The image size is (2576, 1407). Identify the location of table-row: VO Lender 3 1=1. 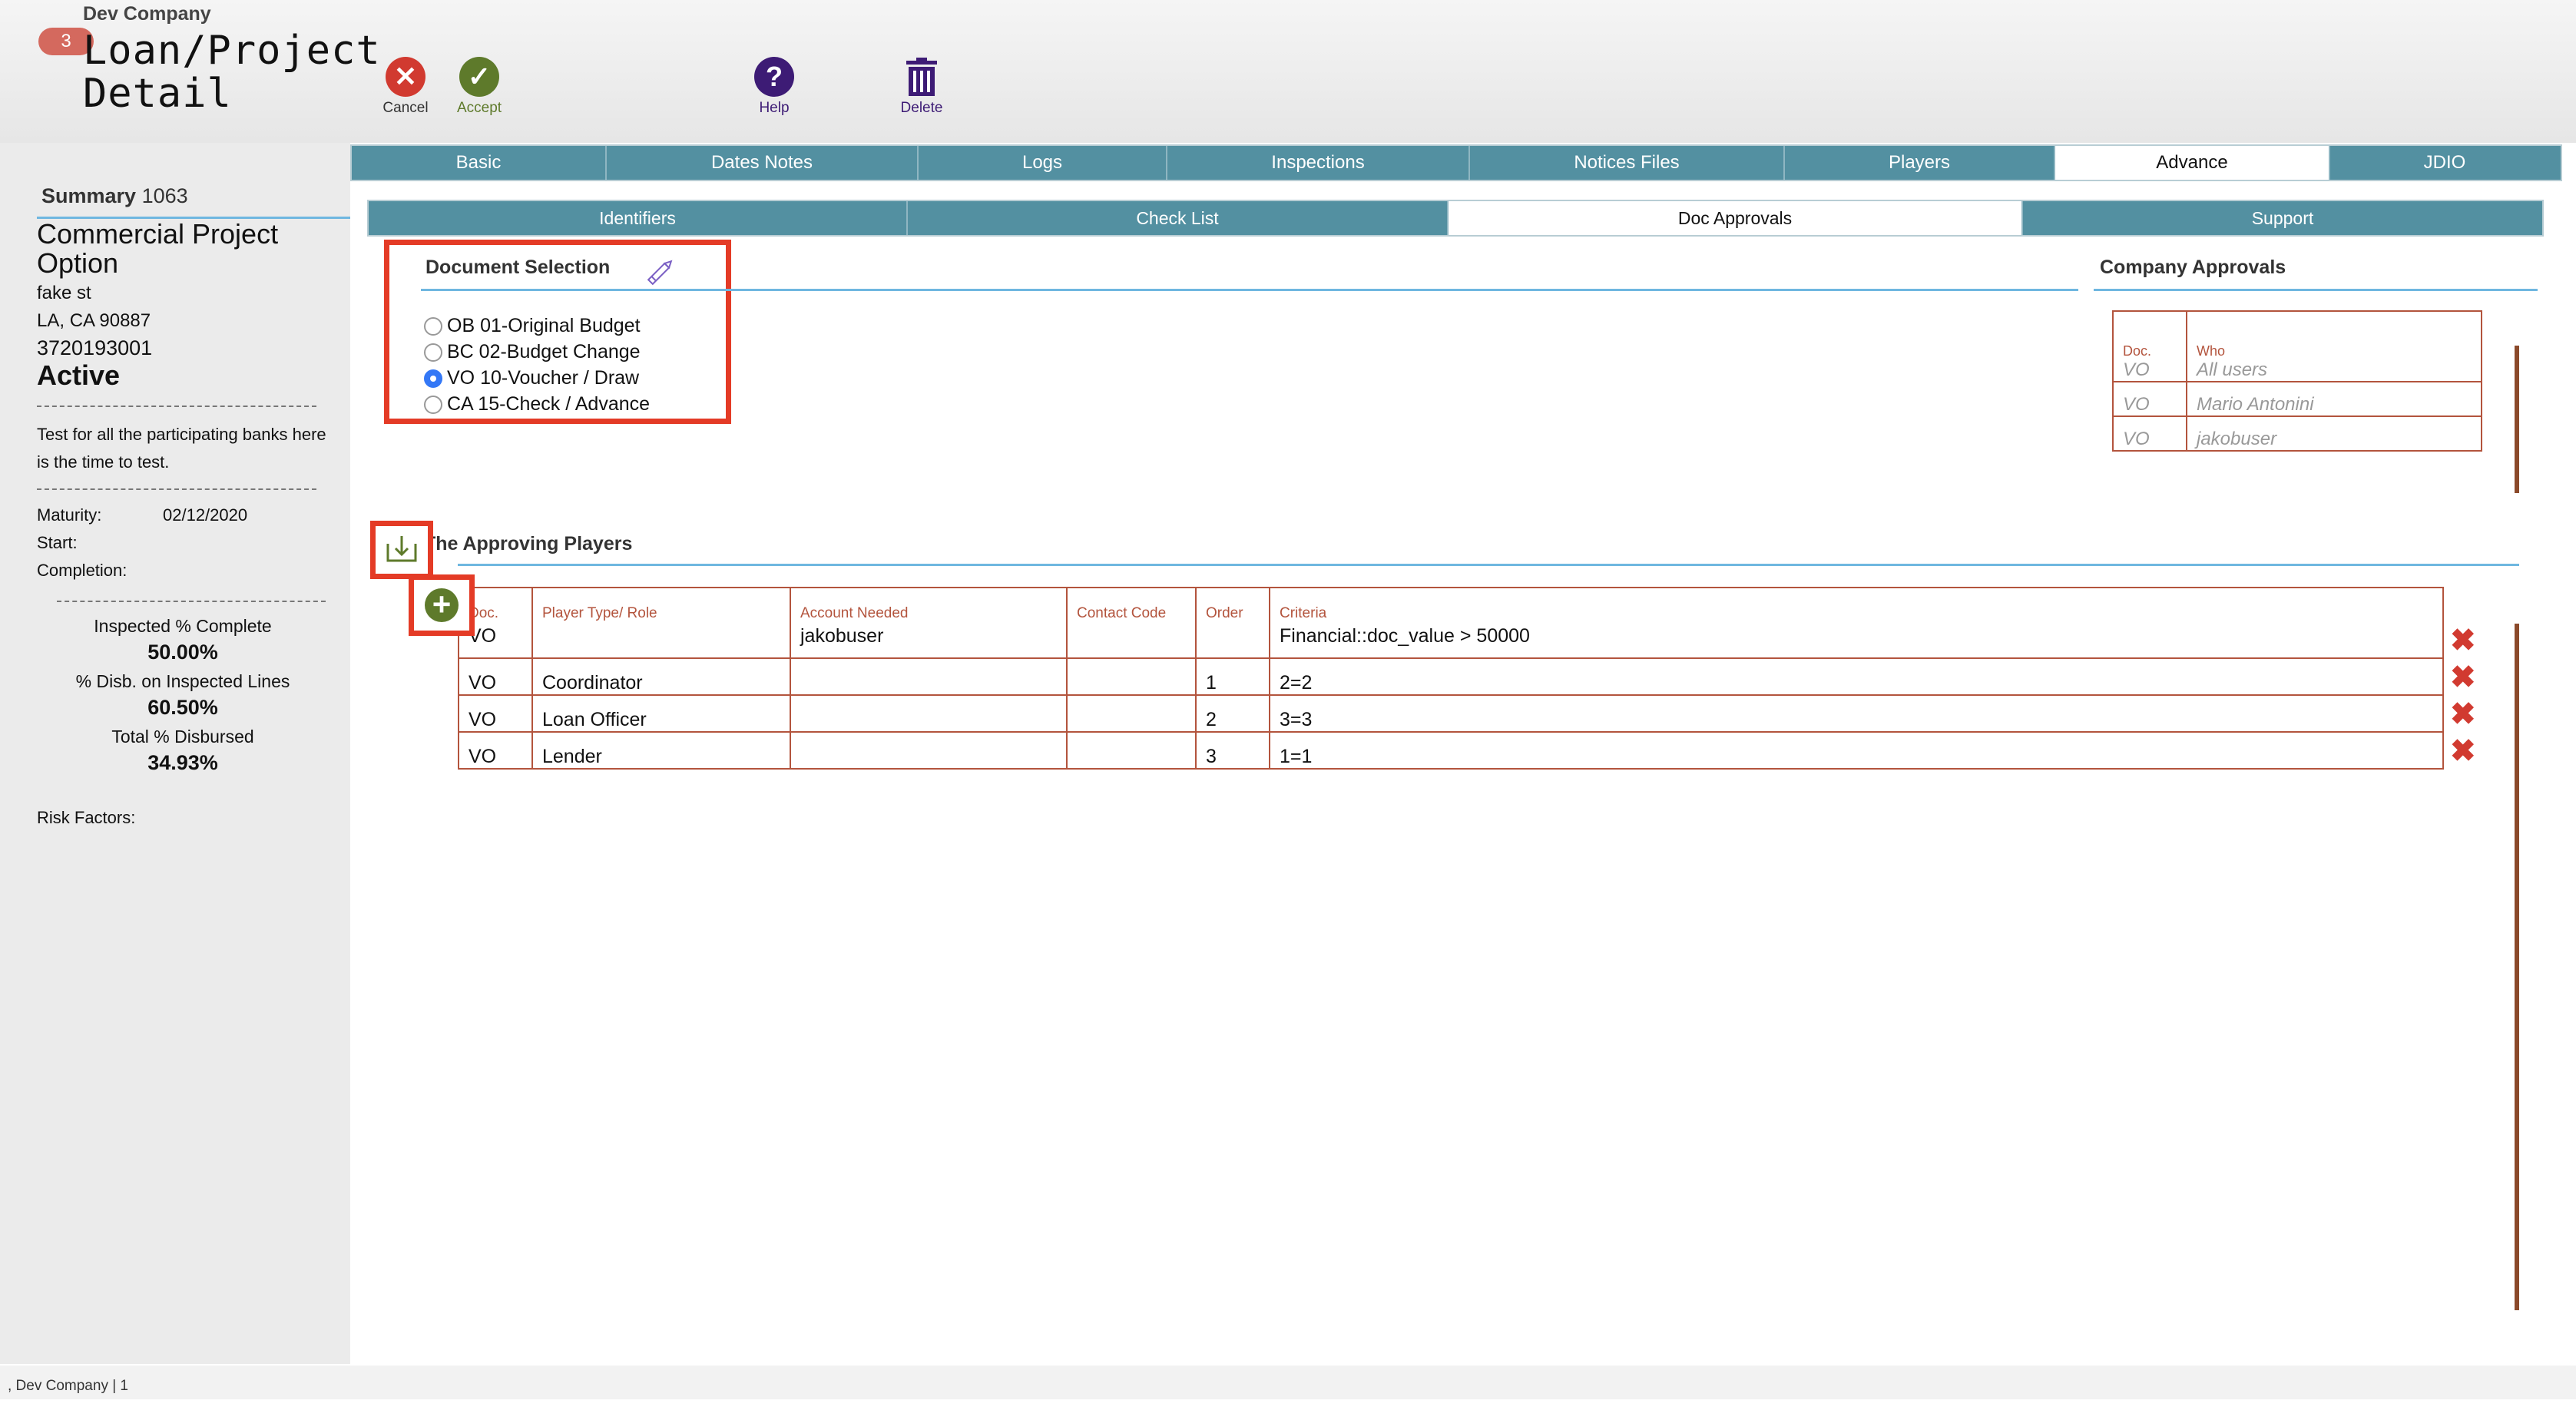
(1451, 751).